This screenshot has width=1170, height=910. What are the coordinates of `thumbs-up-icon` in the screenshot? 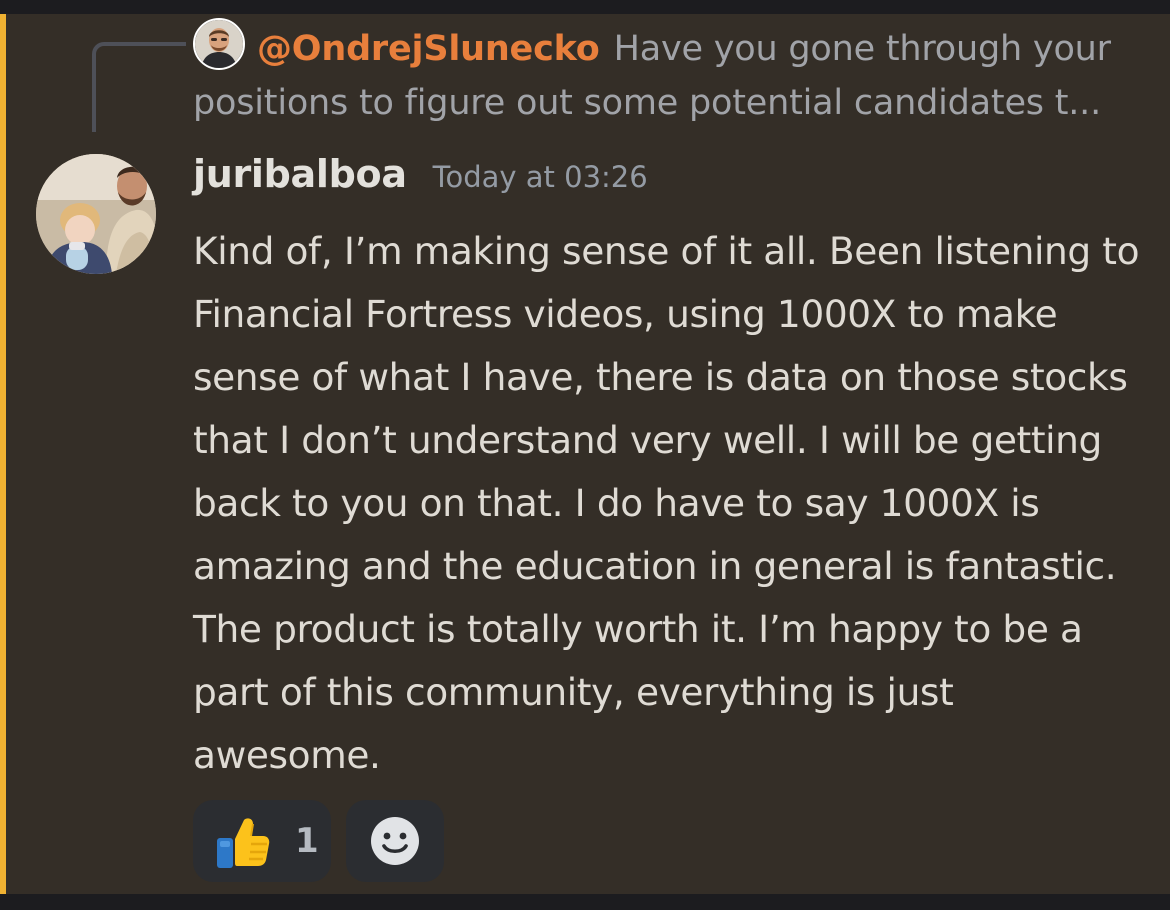 It's located at (243, 843).